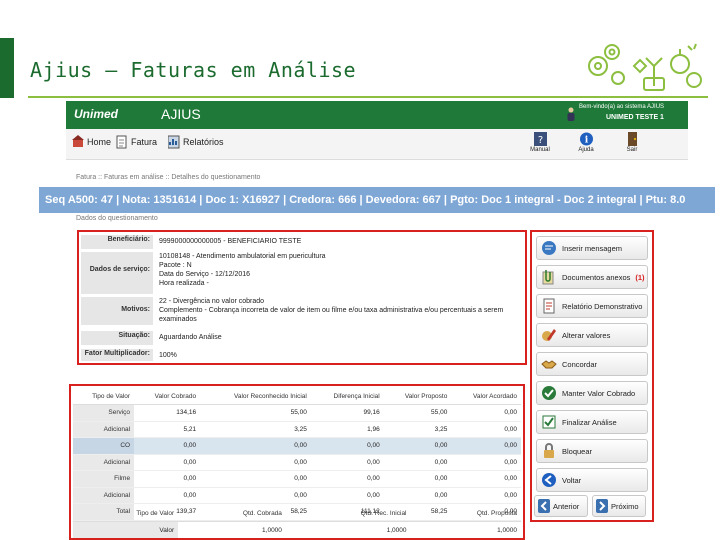  I want to click on nav-fatura-label: Fatura, so click(144, 142).